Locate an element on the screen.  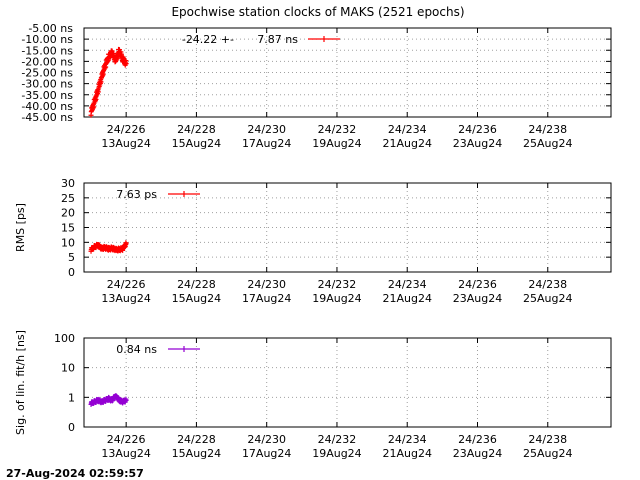
legend-value: 7.87 ns is located at coordinates (277, 39).